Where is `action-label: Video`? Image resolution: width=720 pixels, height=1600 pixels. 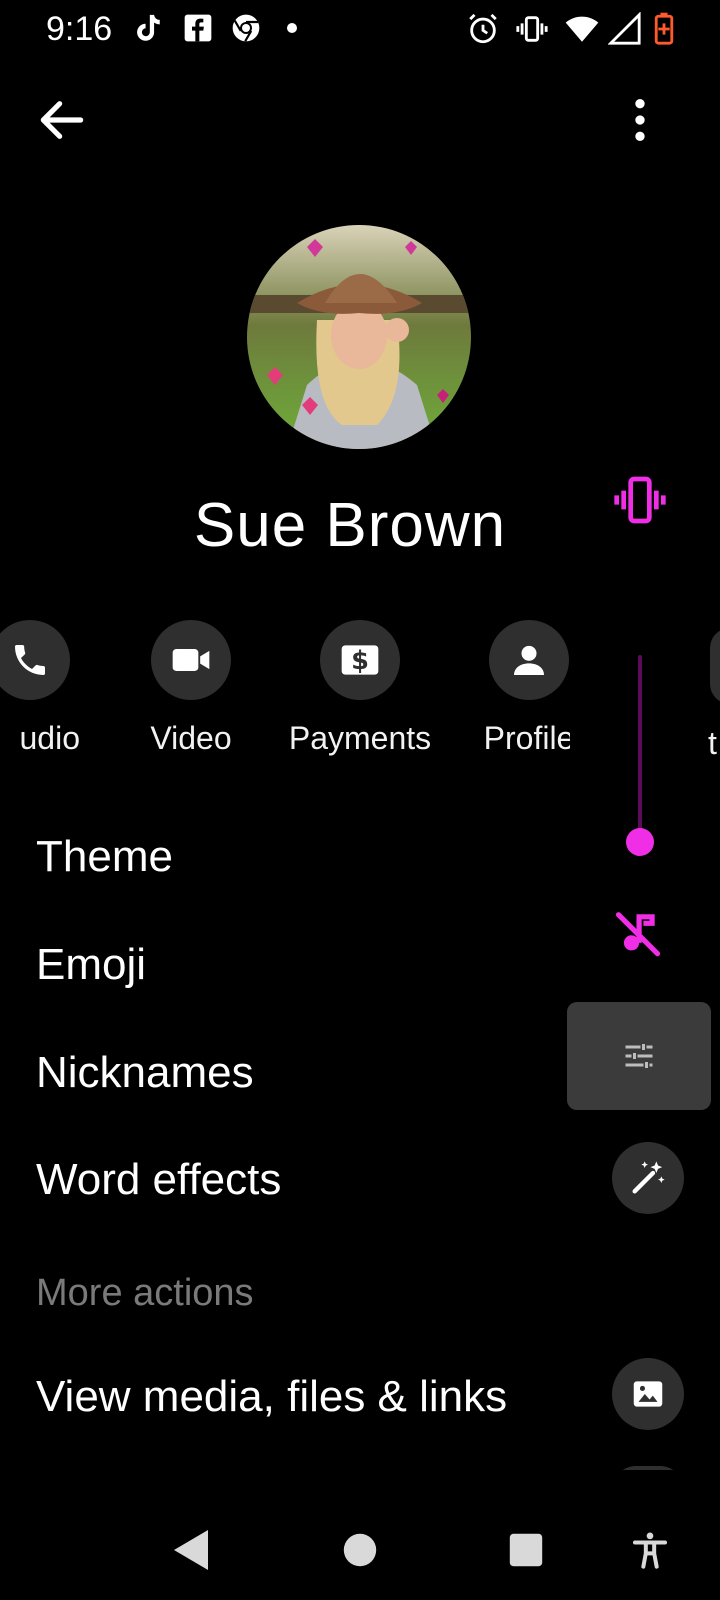
action-label: Video is located at coordinates (191, 738).